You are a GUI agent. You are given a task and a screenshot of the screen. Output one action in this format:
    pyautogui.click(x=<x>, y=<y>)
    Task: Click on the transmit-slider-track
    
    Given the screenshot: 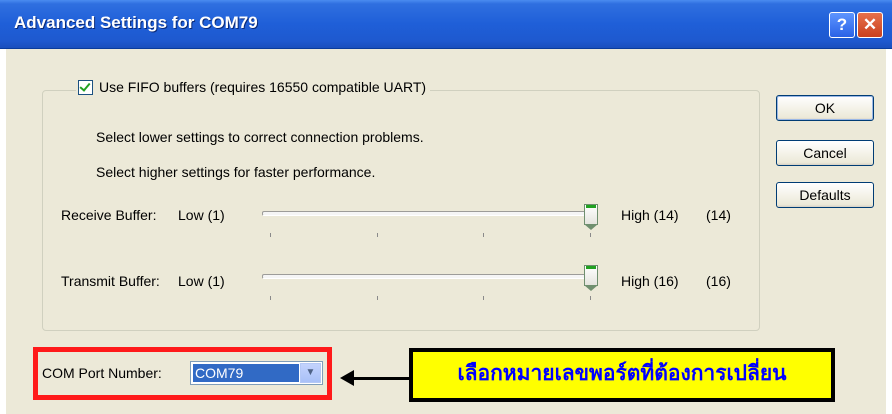 What is the action you would take?
    pyautogui.click(x=427, y=276)
    